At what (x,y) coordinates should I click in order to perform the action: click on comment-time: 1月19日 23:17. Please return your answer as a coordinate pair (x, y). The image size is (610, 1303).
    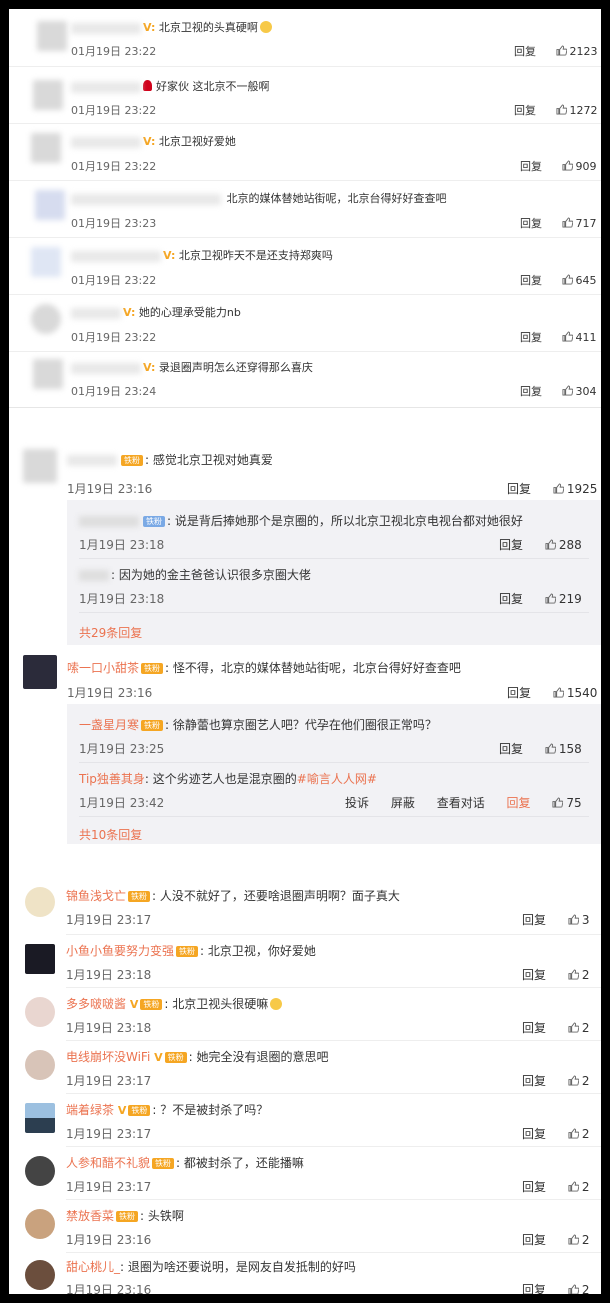
    Looking at the image, I should click on (109, 1187).